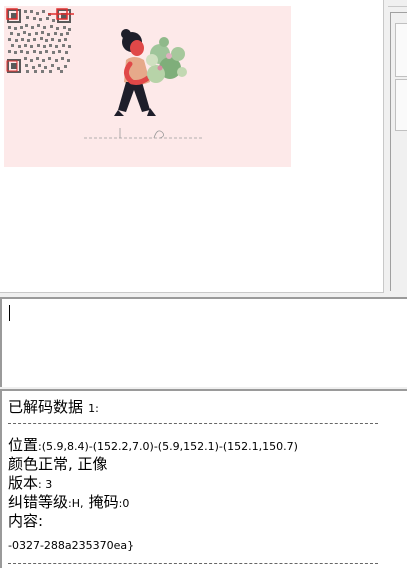 This screenshot has height=568, width=407. I want to click on side-panel-button-top, so click(401, 50).